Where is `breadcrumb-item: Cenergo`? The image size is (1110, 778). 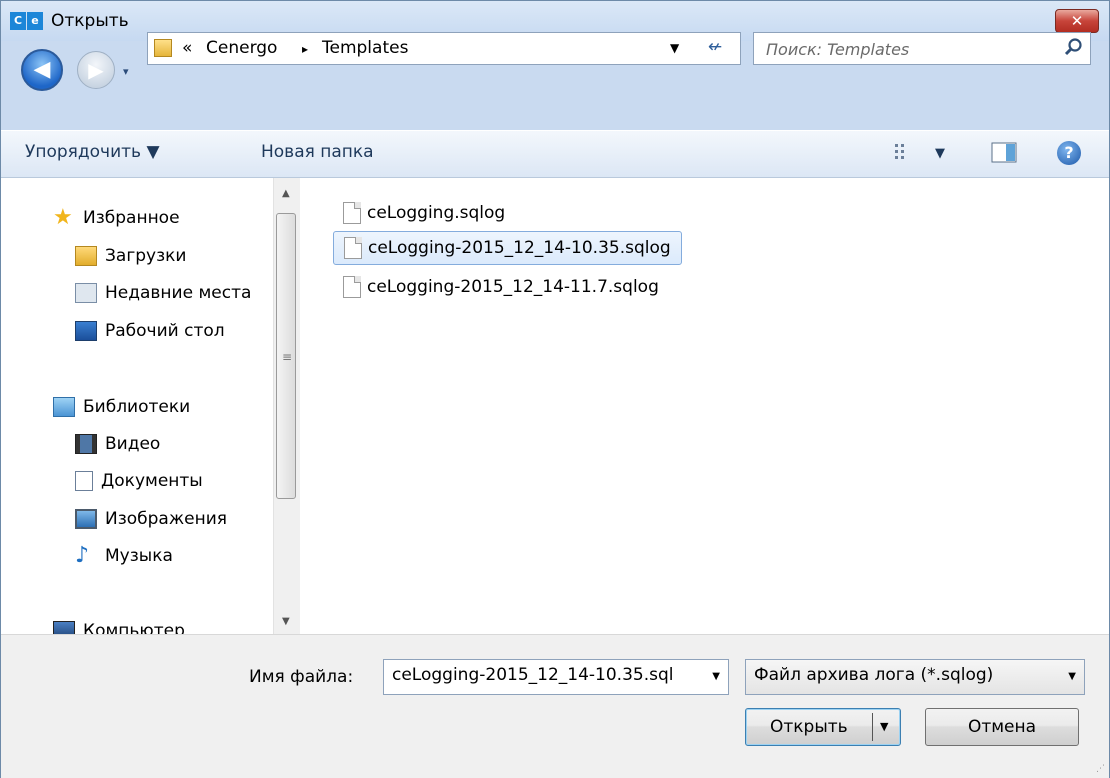 breadcrumb-item: Cenergo is located at coordinates (241, 48).